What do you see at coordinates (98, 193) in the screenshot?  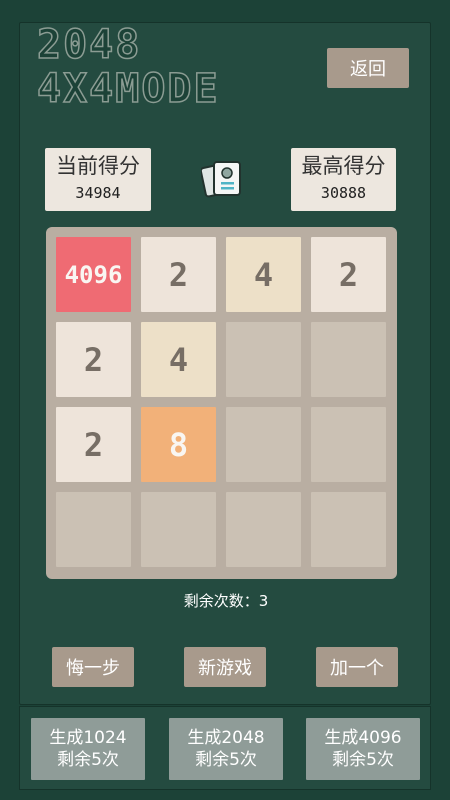 I see `current-score-value: 34984` at bounding box center [98, 193].